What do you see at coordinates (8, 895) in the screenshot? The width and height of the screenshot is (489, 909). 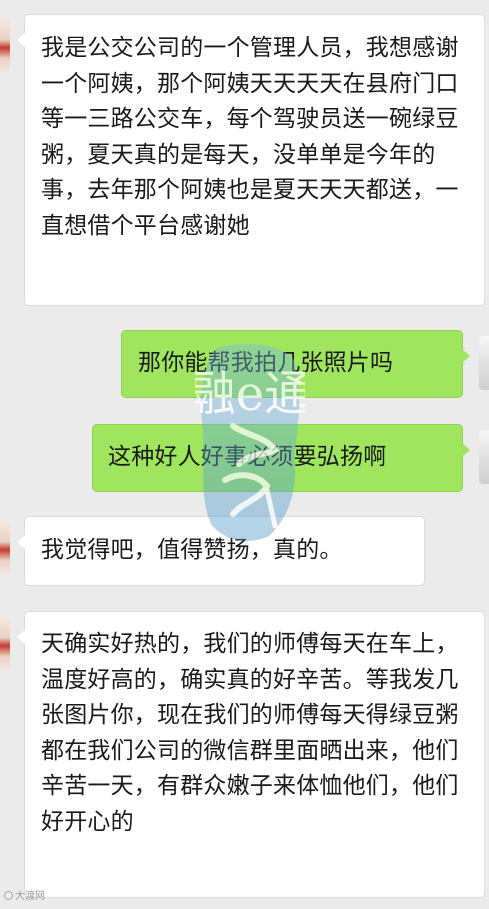 I see `weibo-icon` at bounding box center [8, 895].